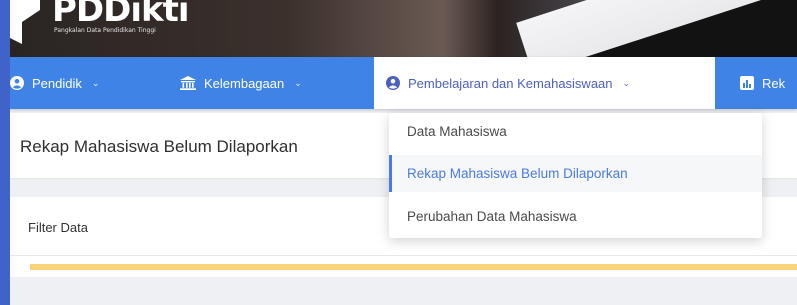  Describe the element at coordinates (105, 30) in the screenshot. I see `logo-subtitle: Pangkalan Data Pendidikan Tinggi` at that location.